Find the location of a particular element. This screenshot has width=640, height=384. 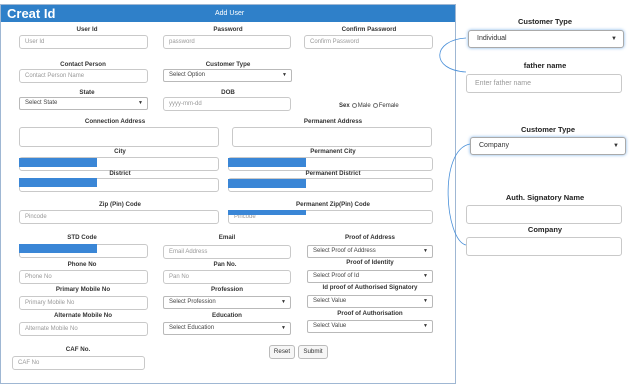

customer-type-individual-value: Individual is located at coordinates (492, 38).